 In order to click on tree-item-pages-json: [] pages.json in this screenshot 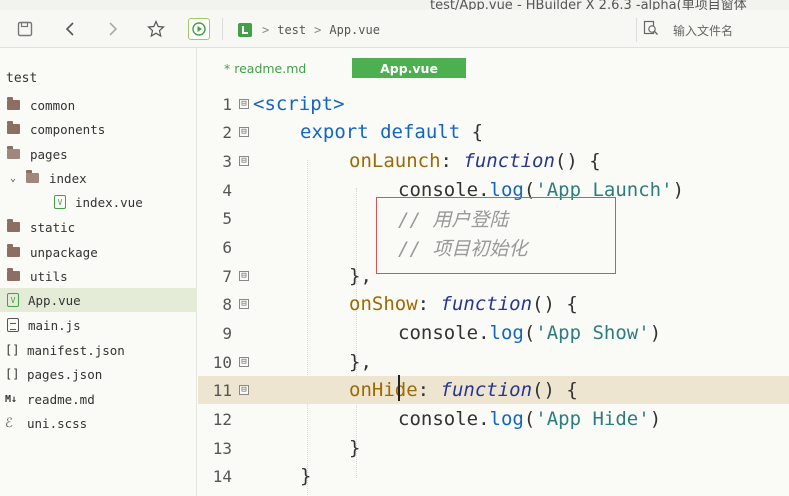, I will do `click(98, 374)`.